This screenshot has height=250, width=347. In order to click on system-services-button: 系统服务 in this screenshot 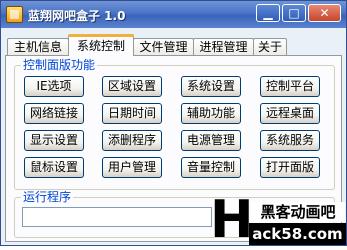, I will do `click(290, 140)`.